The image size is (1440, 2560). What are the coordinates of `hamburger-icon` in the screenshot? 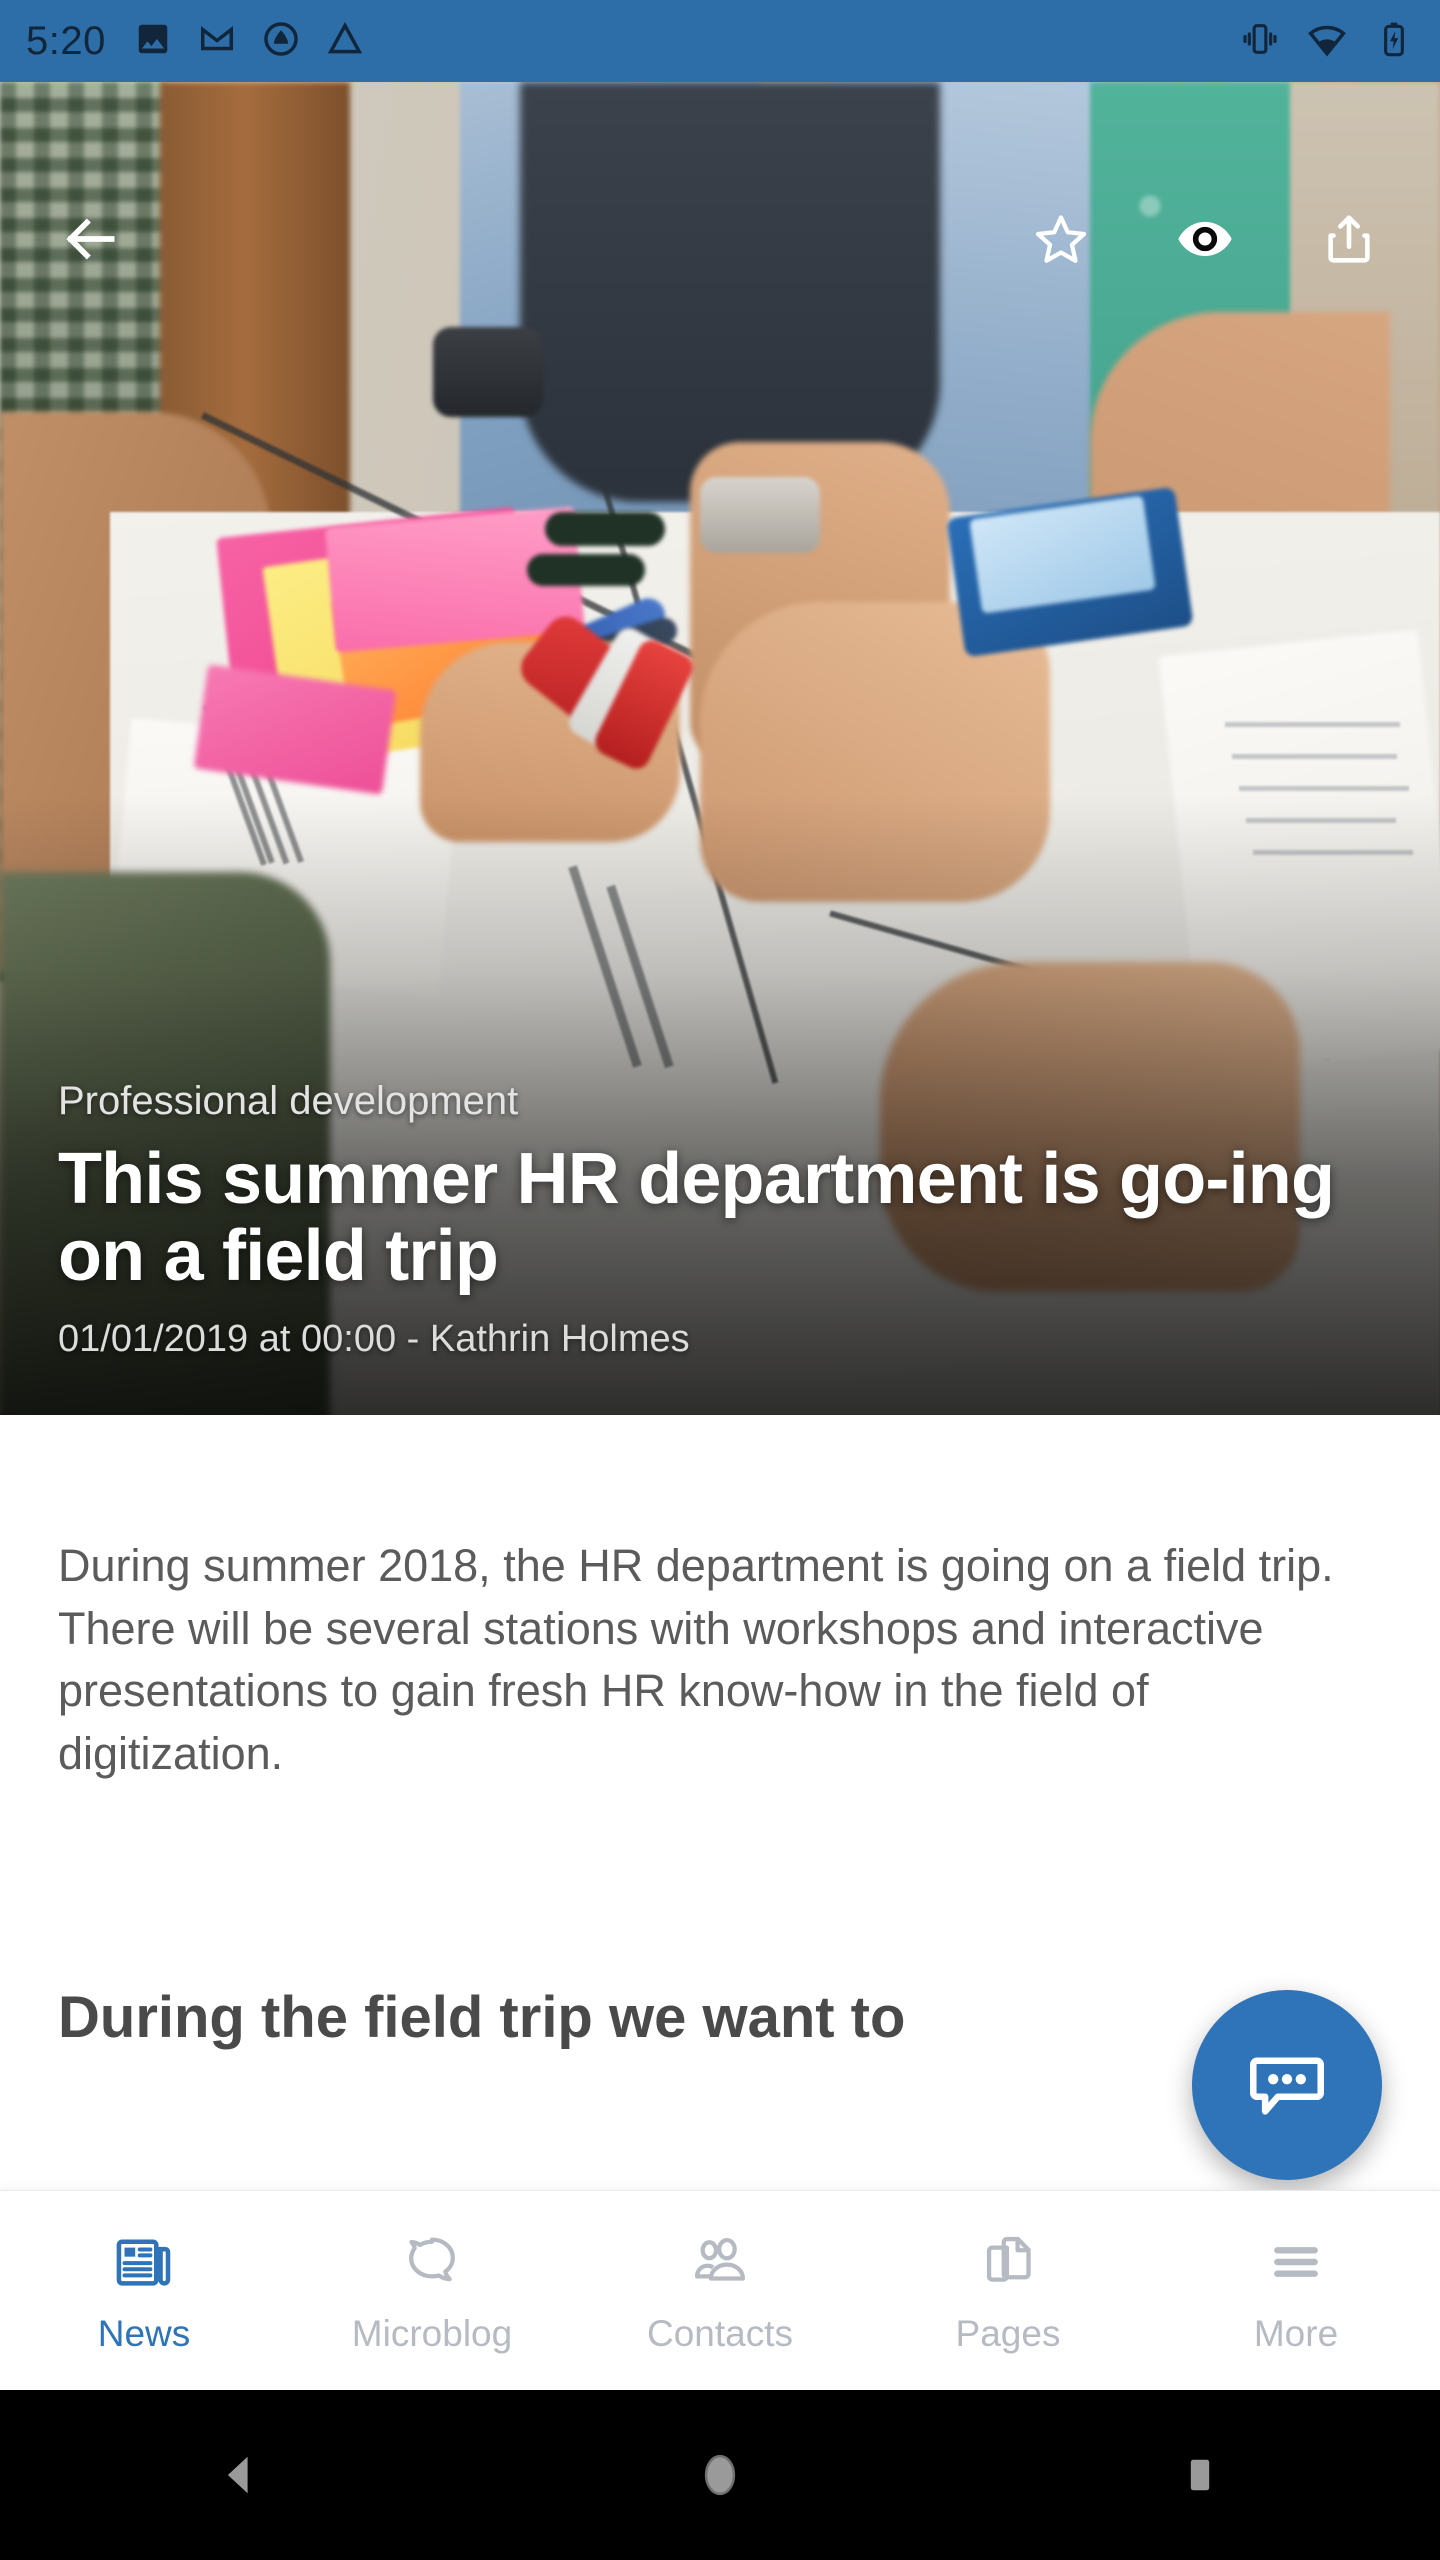 It's located at (1296, 2264).